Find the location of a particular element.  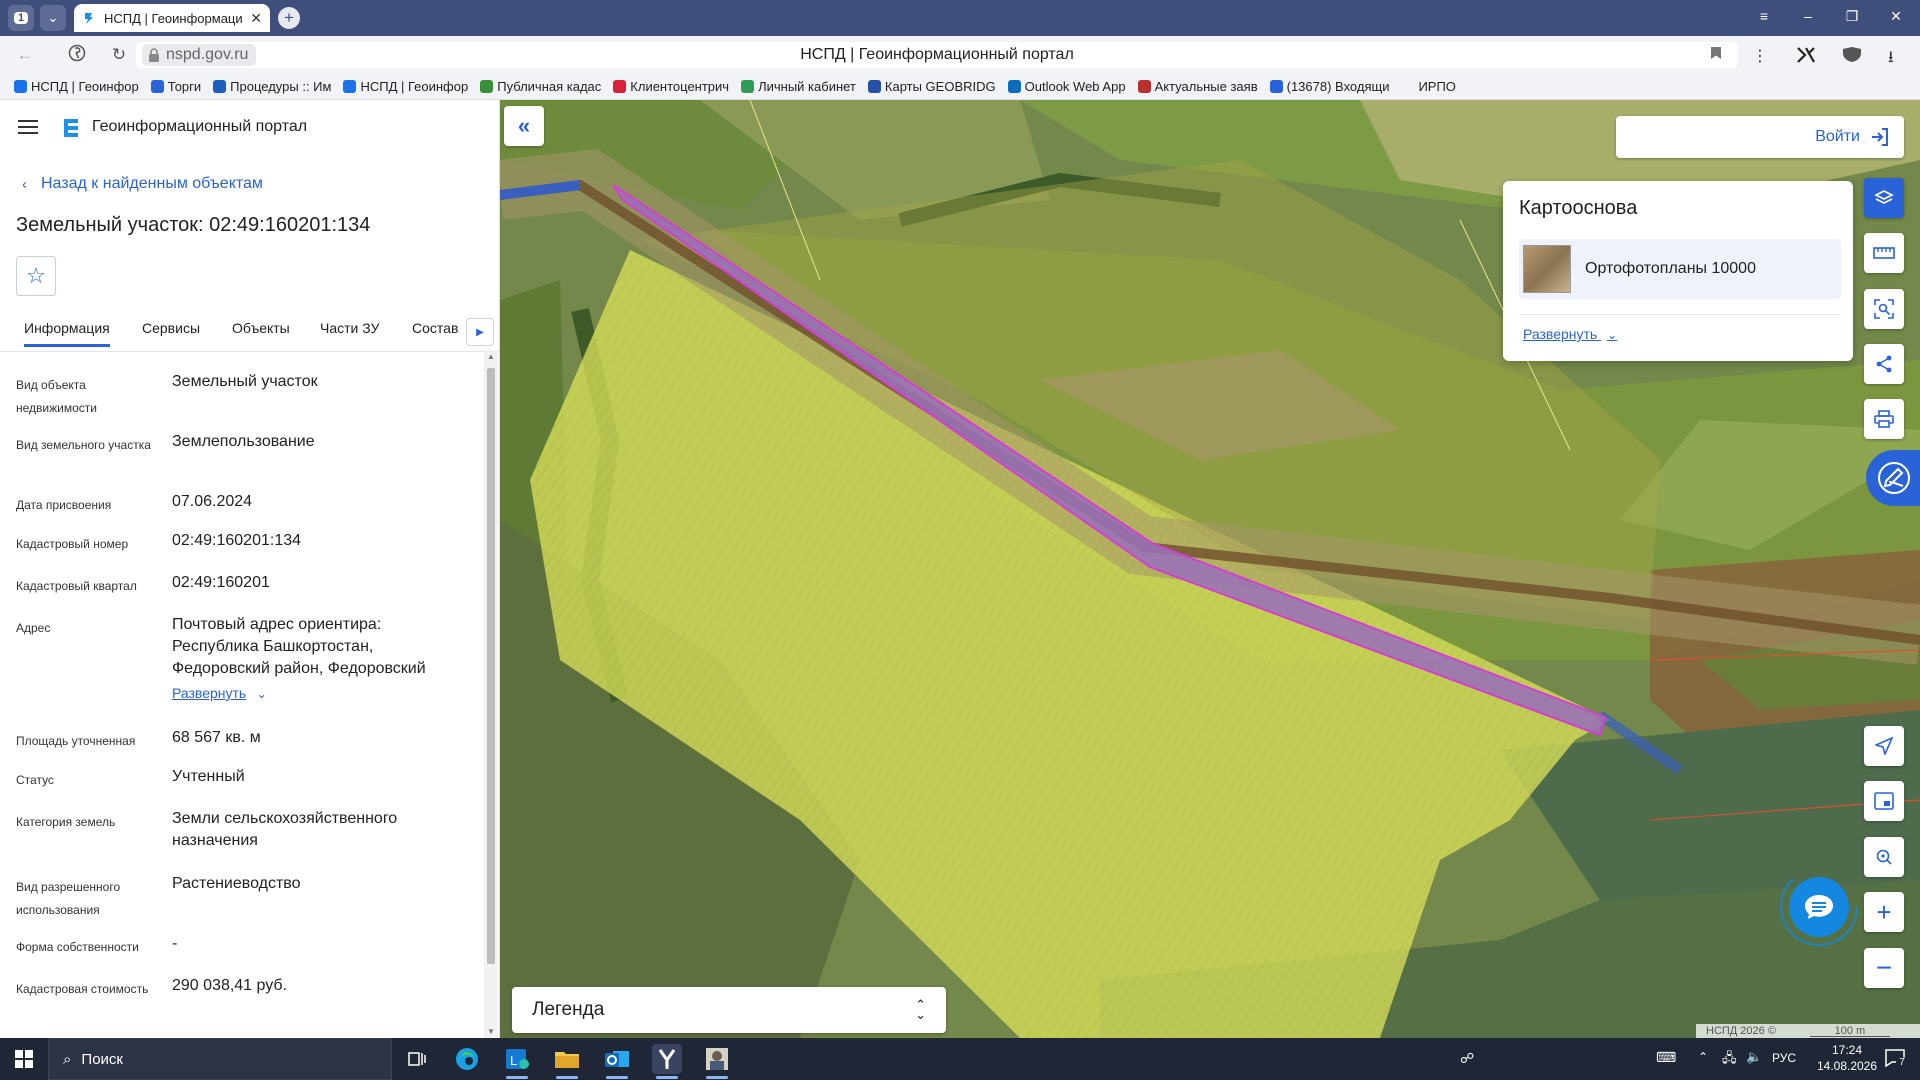

select-area-button is located at coordinates (1884, 309).